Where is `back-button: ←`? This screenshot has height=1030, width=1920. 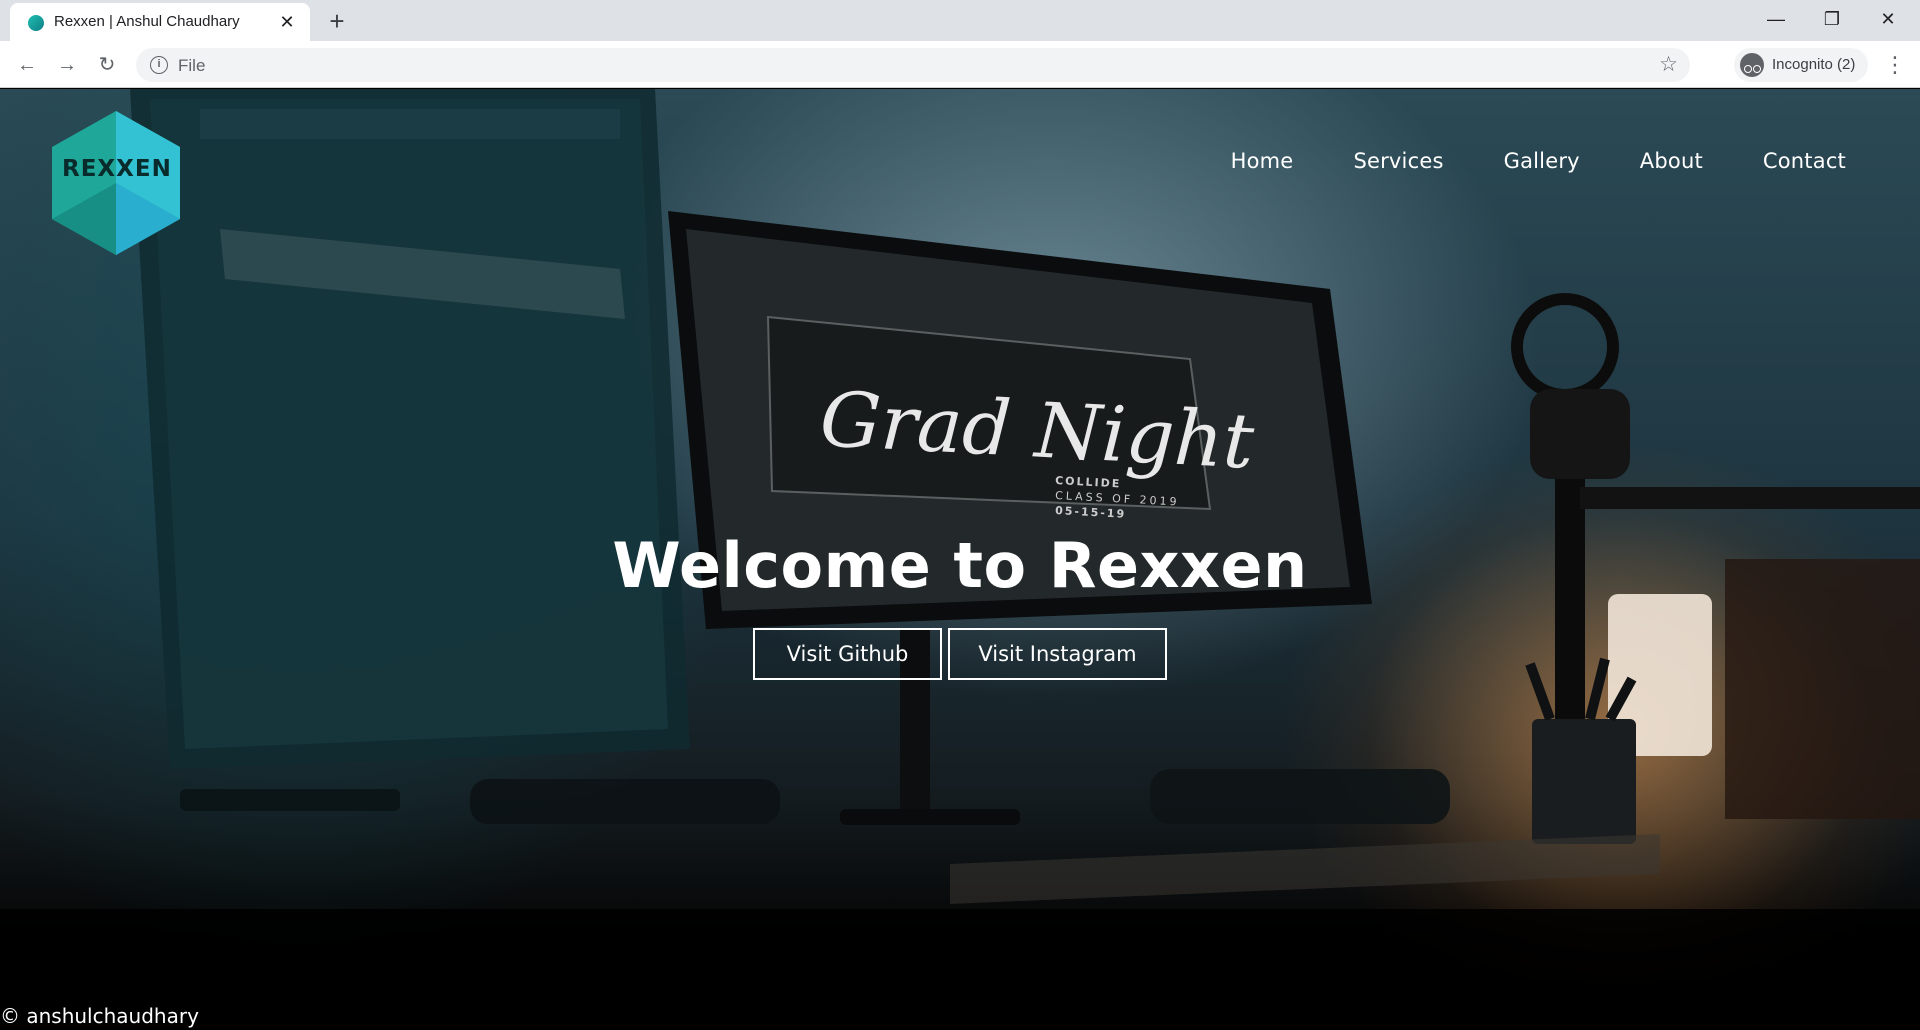 back-button: ← is located at coordinates (27, 65).